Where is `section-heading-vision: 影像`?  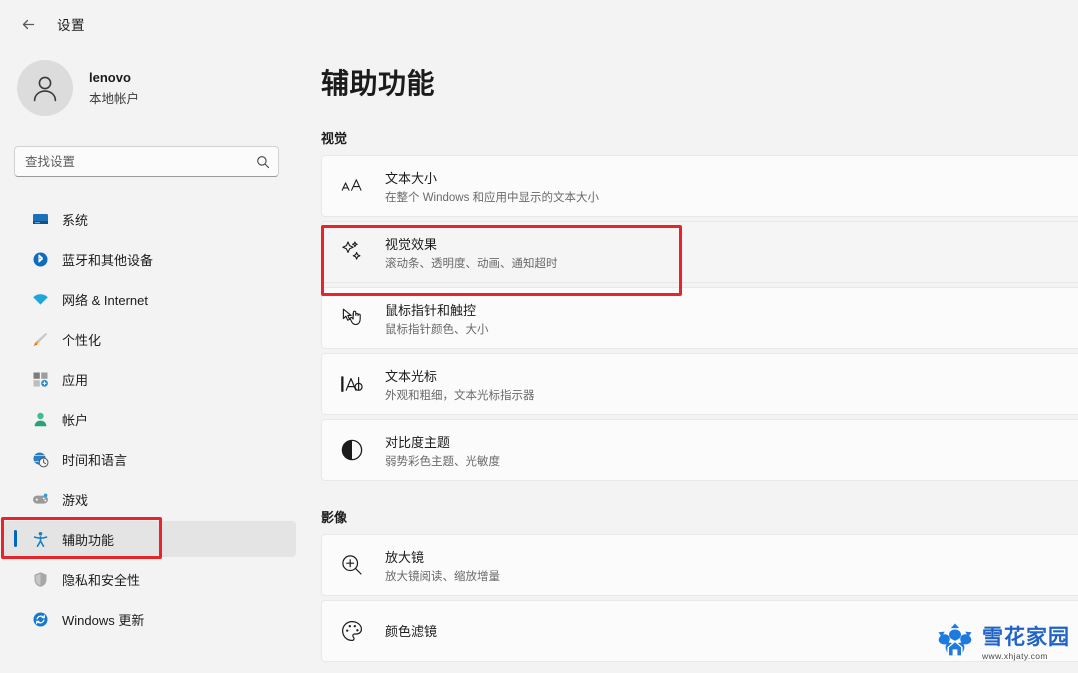 section-heading-vision: 影像 is located at coordinates (334, 517).